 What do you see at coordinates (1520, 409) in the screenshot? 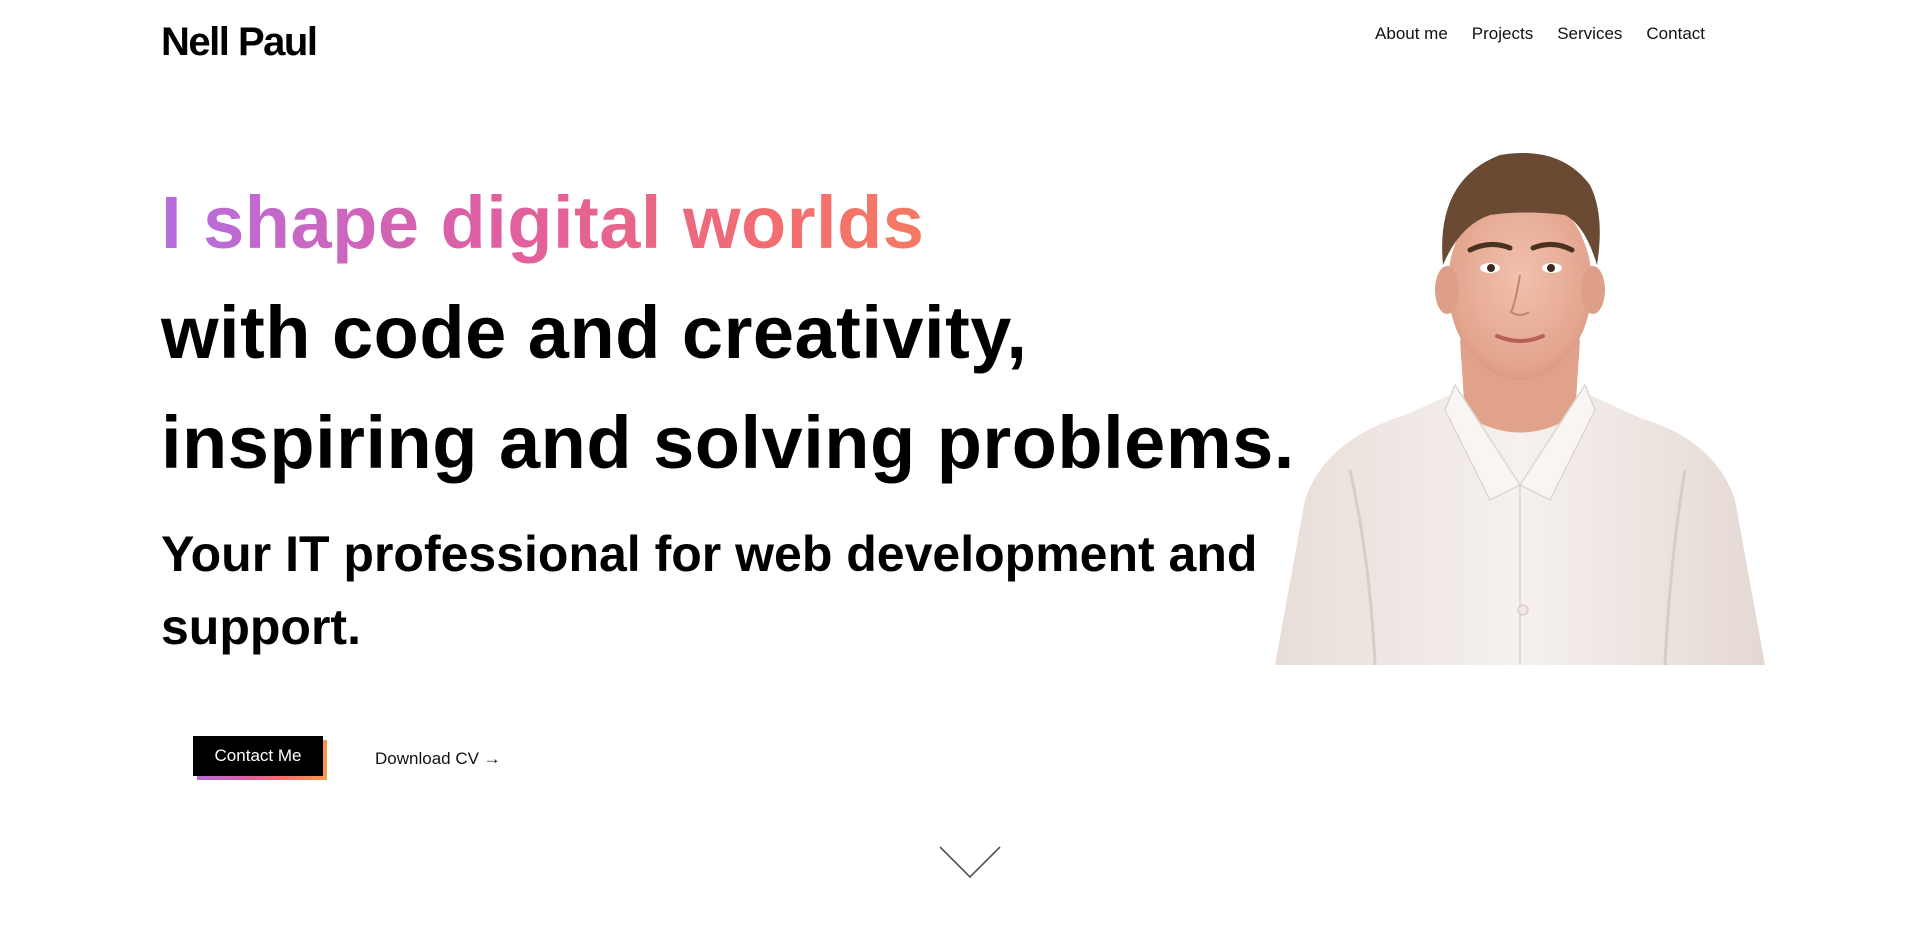
I see `portrait-photo` at bounding box center [1520, 409].